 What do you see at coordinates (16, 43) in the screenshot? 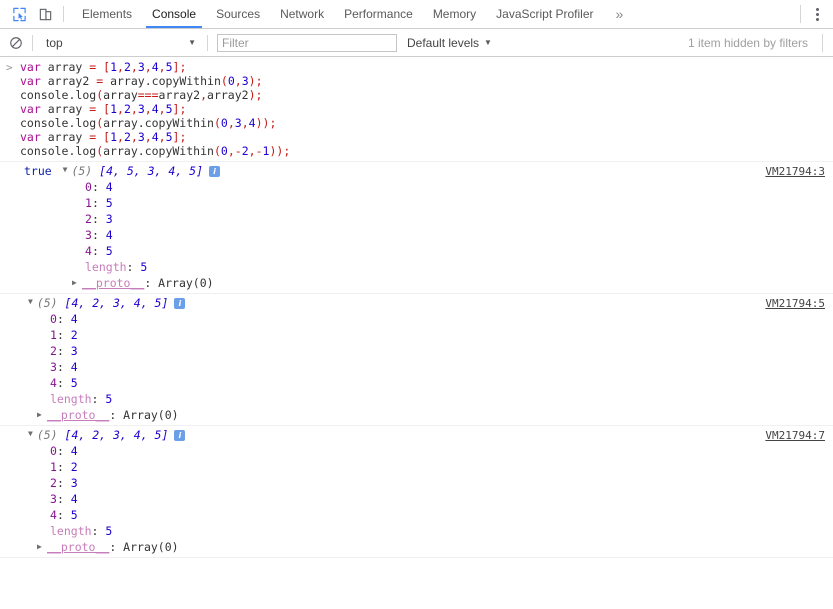
I see `clear-console-icon` at bounding box center [16, 43].